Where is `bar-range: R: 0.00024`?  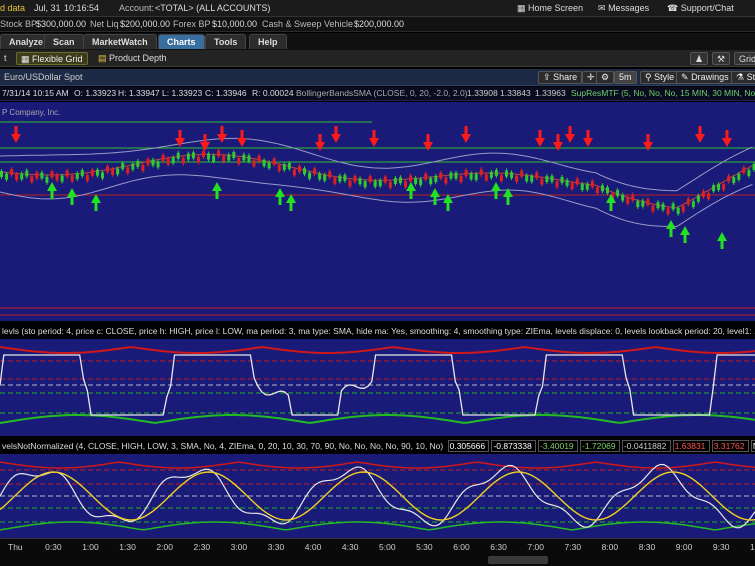
bar-range: R: 0.00024 is located at coordinates (273, 93).